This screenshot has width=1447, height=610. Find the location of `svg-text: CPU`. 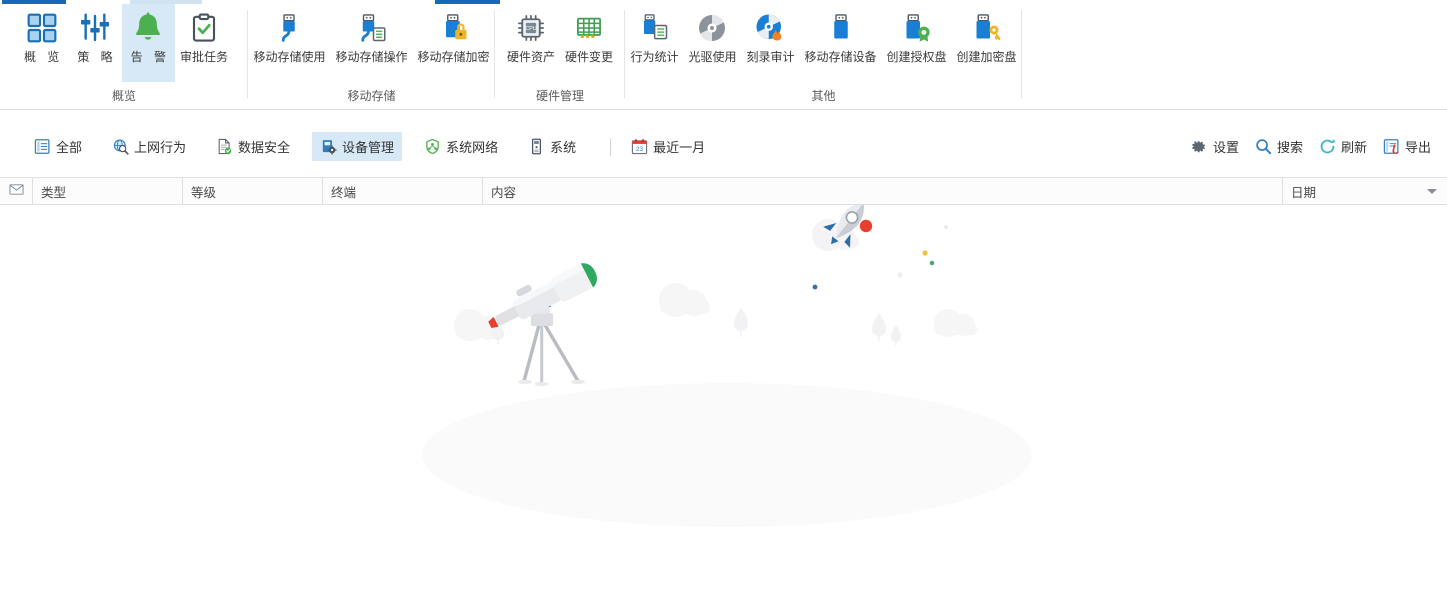

svg-text: CPU is located at coordinates (530, 29).